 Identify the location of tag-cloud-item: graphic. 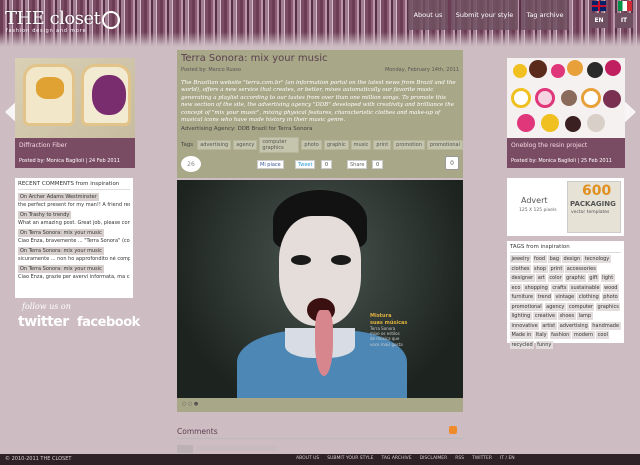
(575, 278).